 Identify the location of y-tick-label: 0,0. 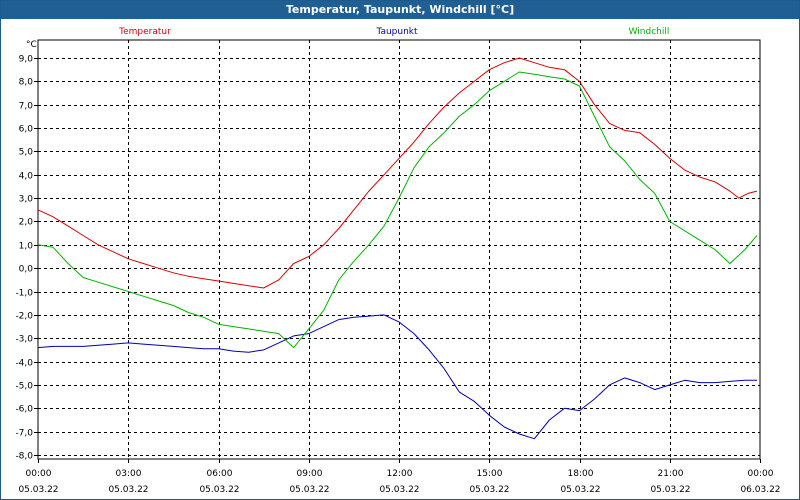
(26, 270).